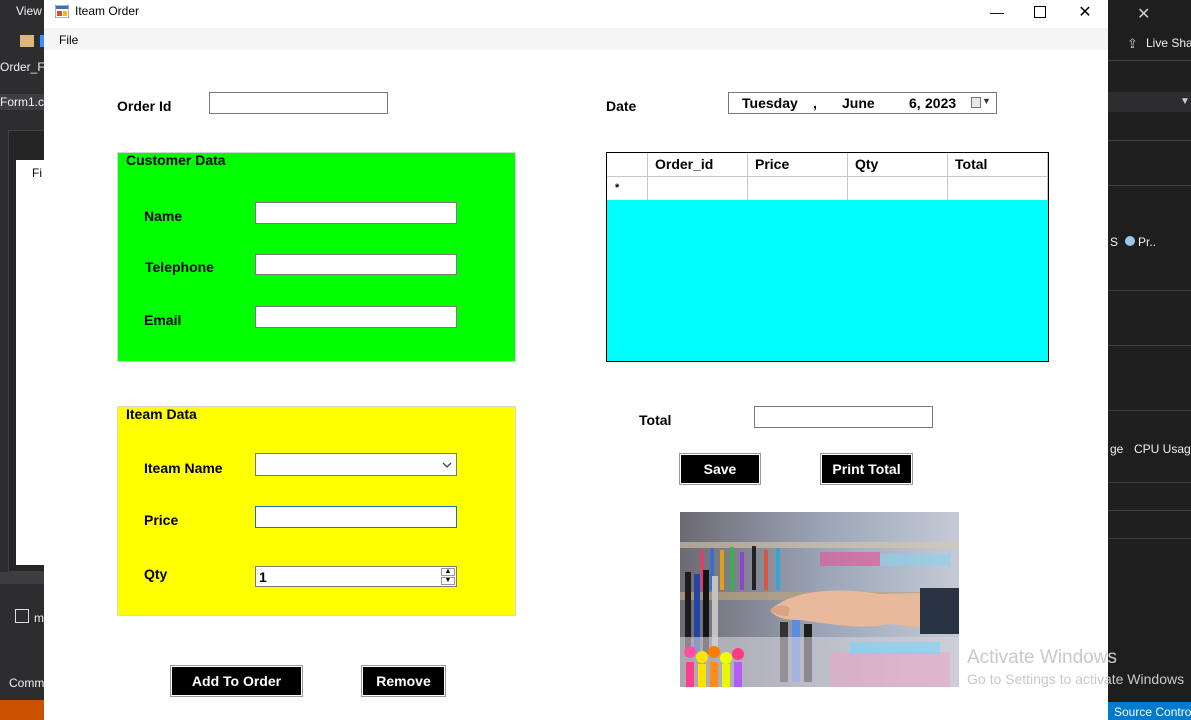 The image size is (1191, 720). What do you see at coordinates (866, 469) in the screenshot?
I see `print-total-button: Print Total` at bounding box center [866, 469].